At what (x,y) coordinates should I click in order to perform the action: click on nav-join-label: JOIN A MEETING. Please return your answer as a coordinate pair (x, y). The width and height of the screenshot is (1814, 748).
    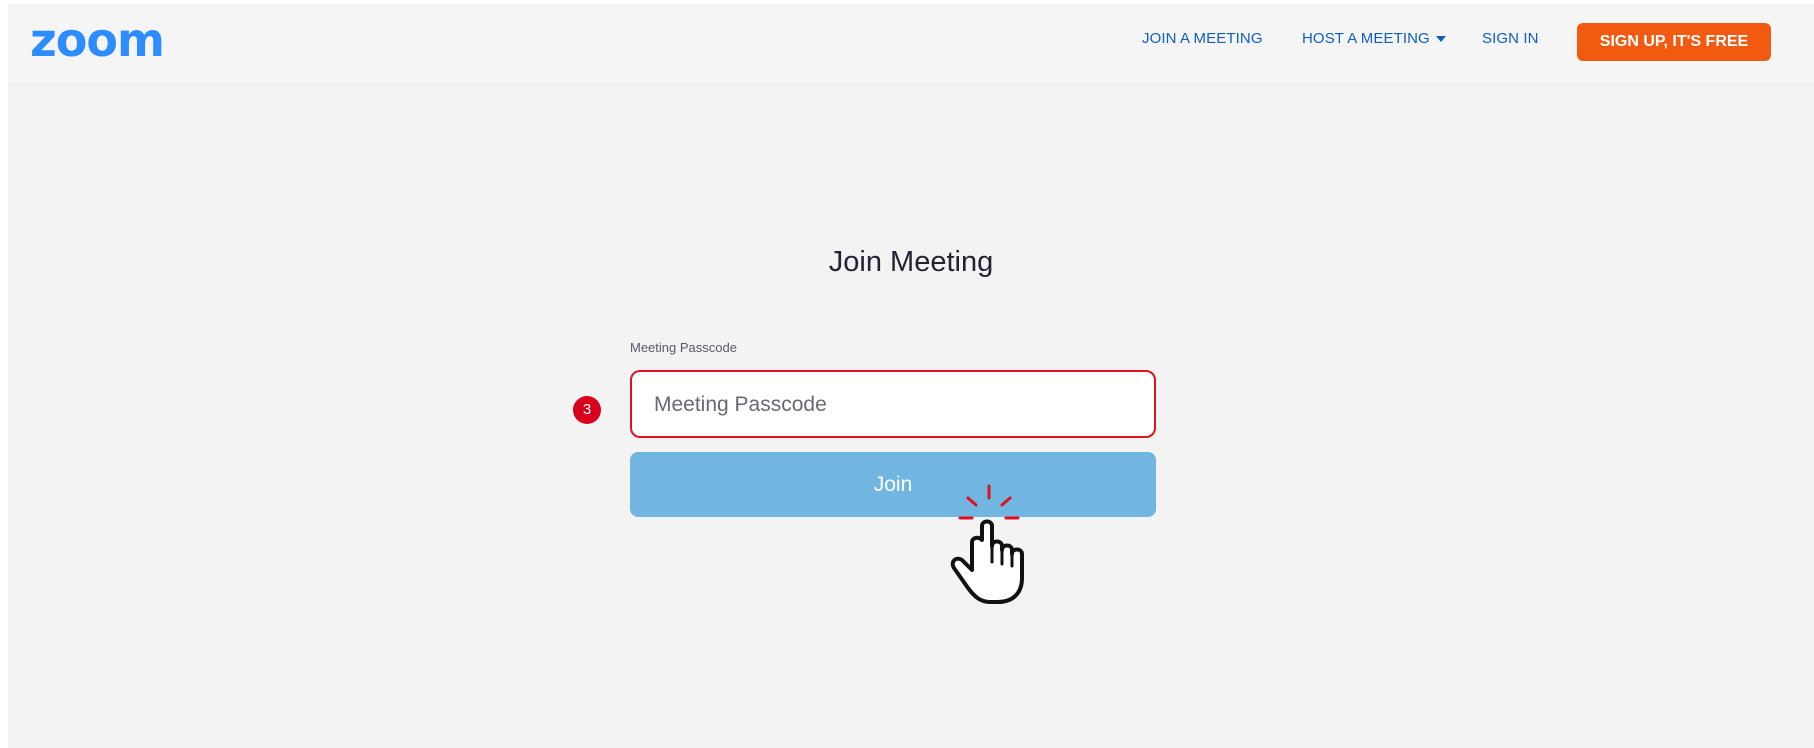
    Looking at the image, I should click on (1202, 38).